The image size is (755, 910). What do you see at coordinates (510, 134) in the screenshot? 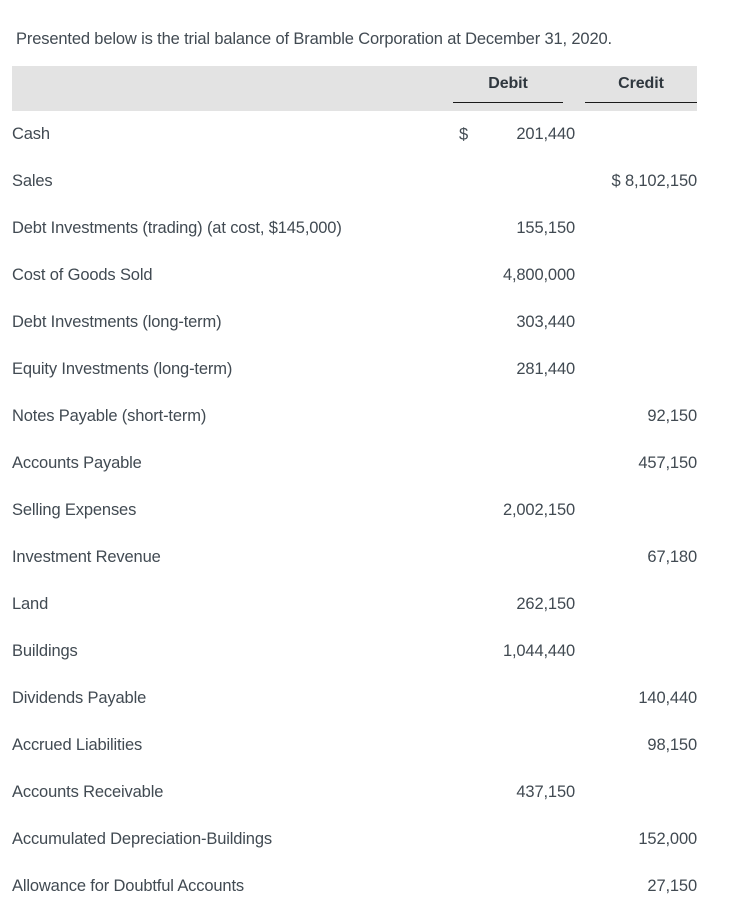
I see `cell-debit: $201,440` at bounding box center [510, 134].